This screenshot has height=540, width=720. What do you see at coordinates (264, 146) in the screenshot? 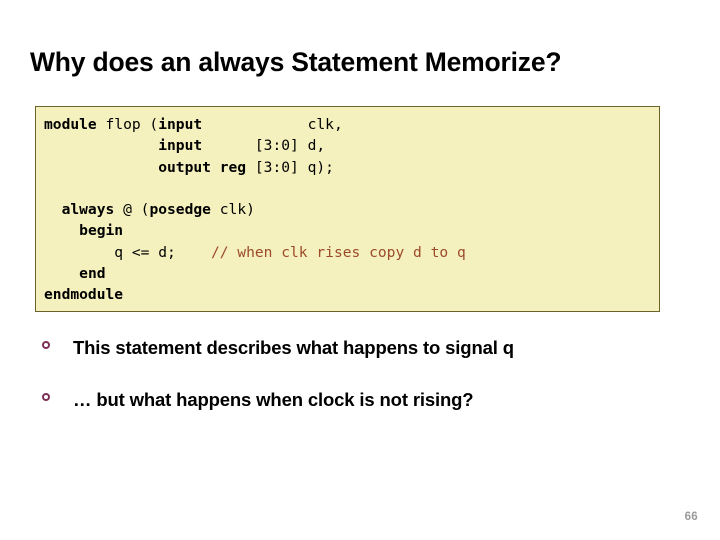
I see `code-text: [3:0] d,` at bounding box center [264, 146].